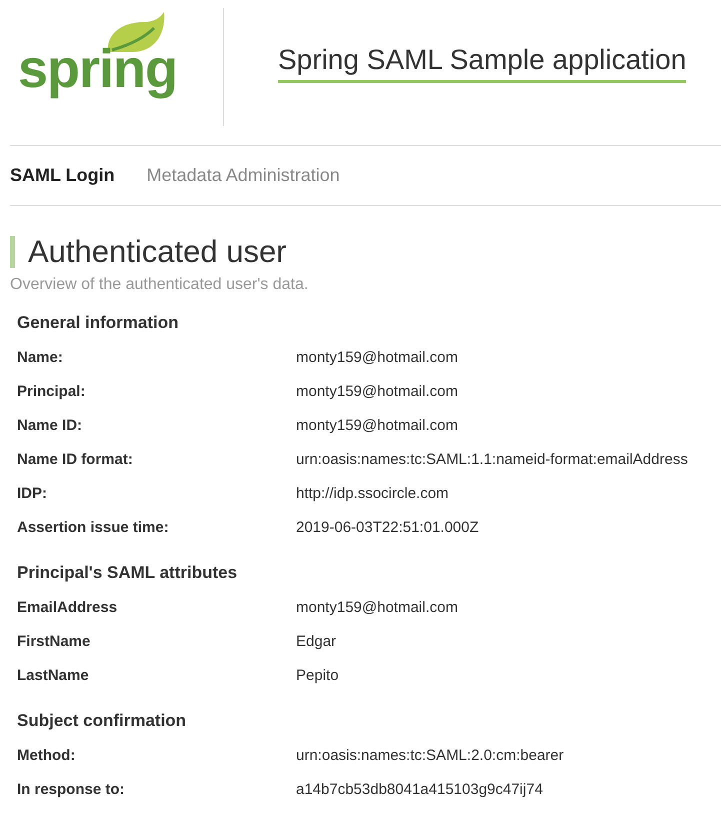 This screenshot has height=823, width=721. Describe the element at coordinates (317, 641) in the screenshot. I see `field-value: Edgar` at that location.